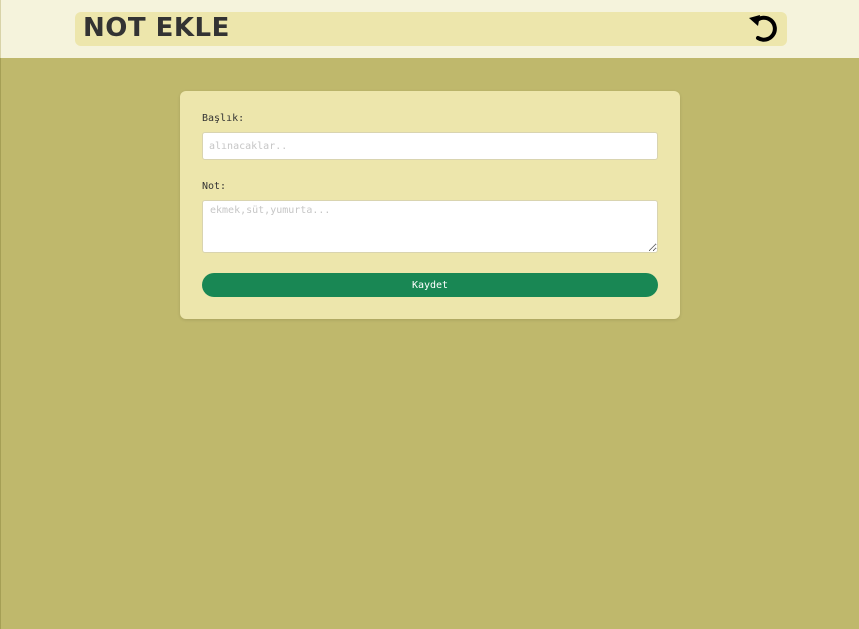 This screenshot has width=859, height=629. Describe the element at coordinates (223, 118) in the screenshot. I see `title-label: Başlık:` at that location.